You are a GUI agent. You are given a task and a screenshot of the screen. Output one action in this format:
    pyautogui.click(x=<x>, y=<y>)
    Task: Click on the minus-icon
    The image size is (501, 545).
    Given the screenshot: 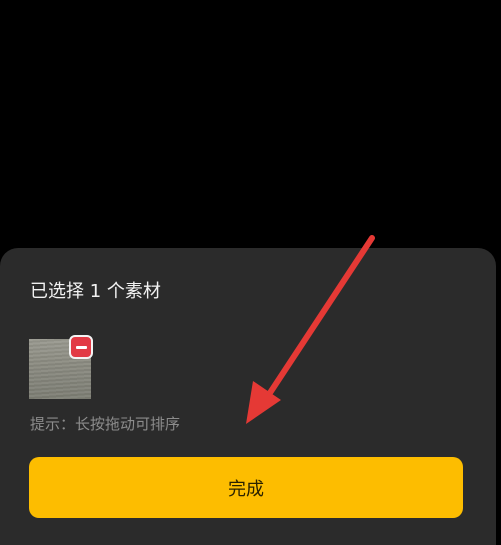 What is the action you would take?
    pyautogui.click(x=81, y=347)
    